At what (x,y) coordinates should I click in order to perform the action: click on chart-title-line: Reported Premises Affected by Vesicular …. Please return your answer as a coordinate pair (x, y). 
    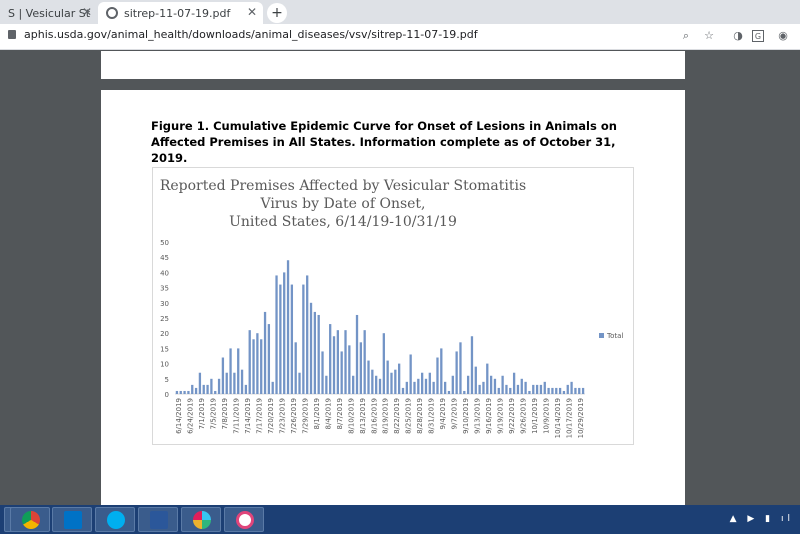
    Looking at the image, I should click on (343, 186).